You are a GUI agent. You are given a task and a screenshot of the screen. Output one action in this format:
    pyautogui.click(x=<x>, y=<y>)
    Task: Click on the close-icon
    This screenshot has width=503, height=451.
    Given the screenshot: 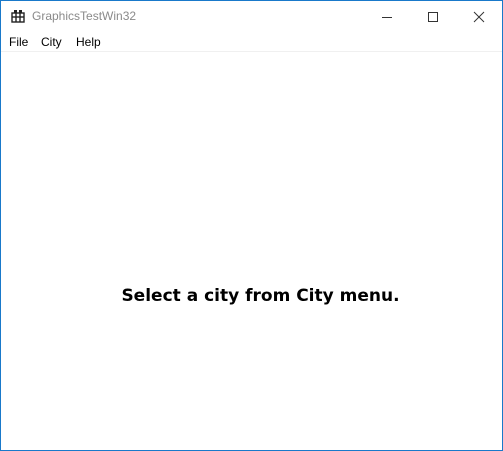 What is the action you would take?
    pyautogui.click(x=479, y=17)
    